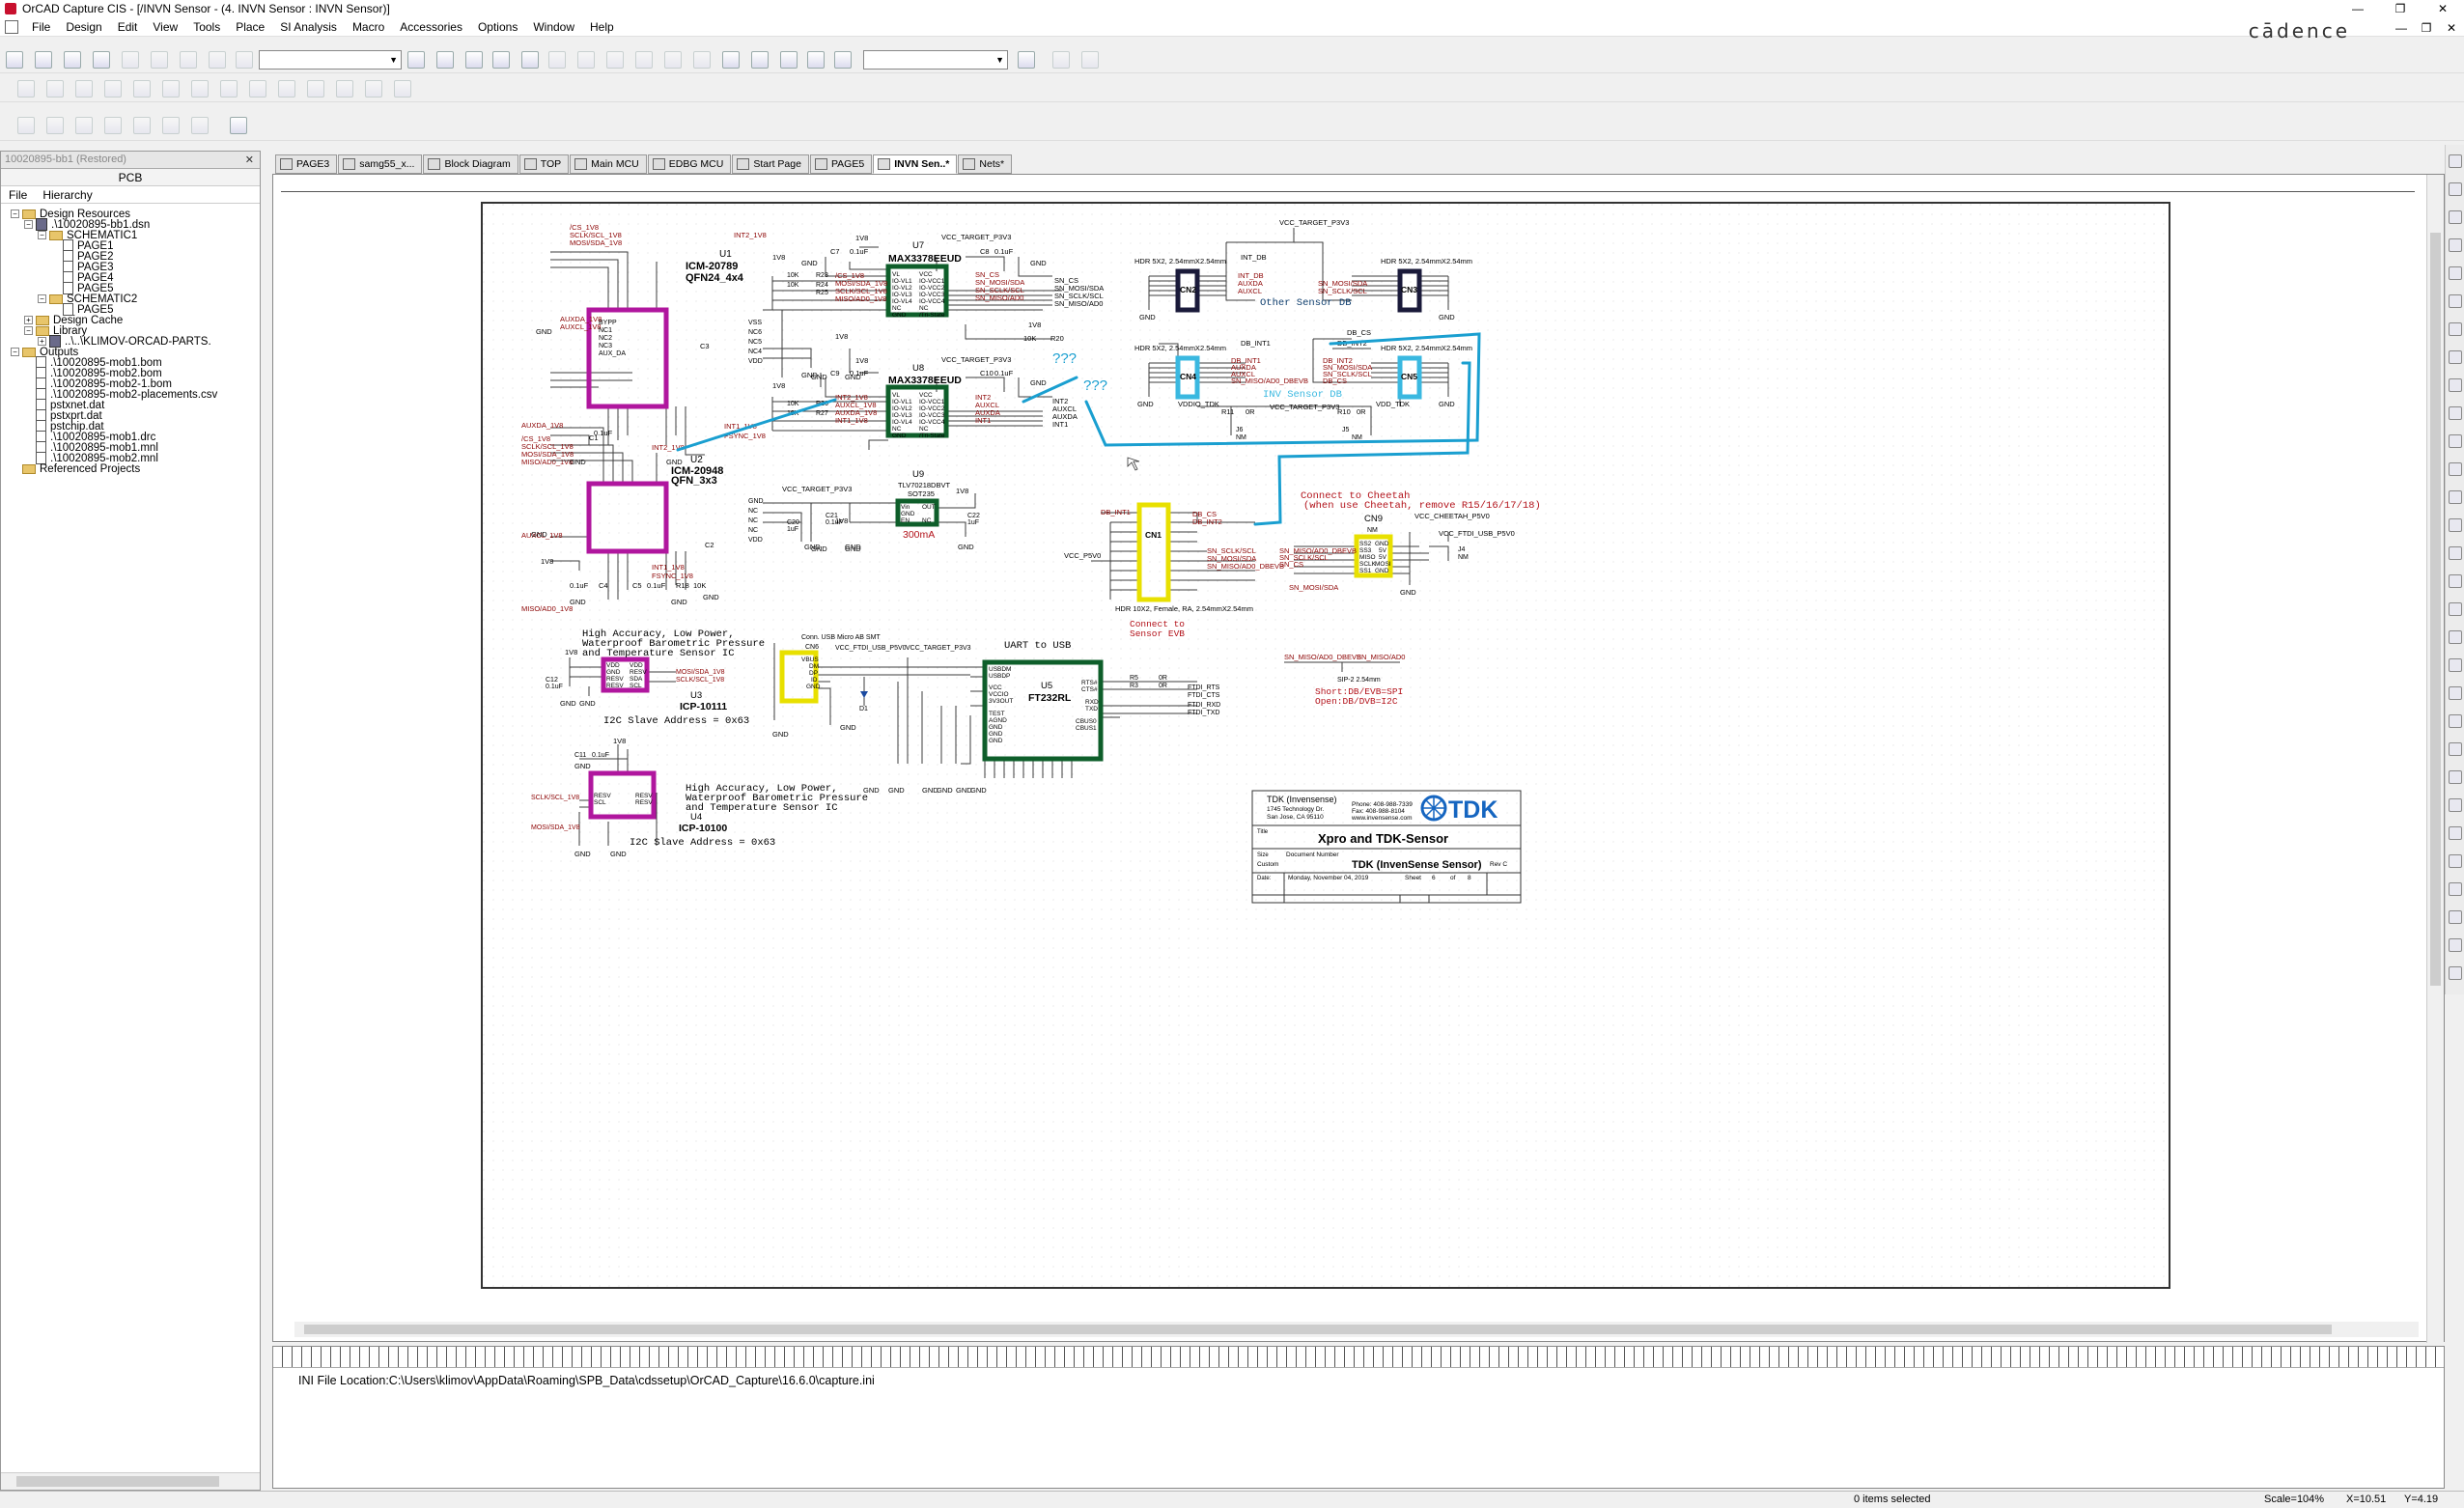  I want to click on close-button: ✕, so click(2443, 8).